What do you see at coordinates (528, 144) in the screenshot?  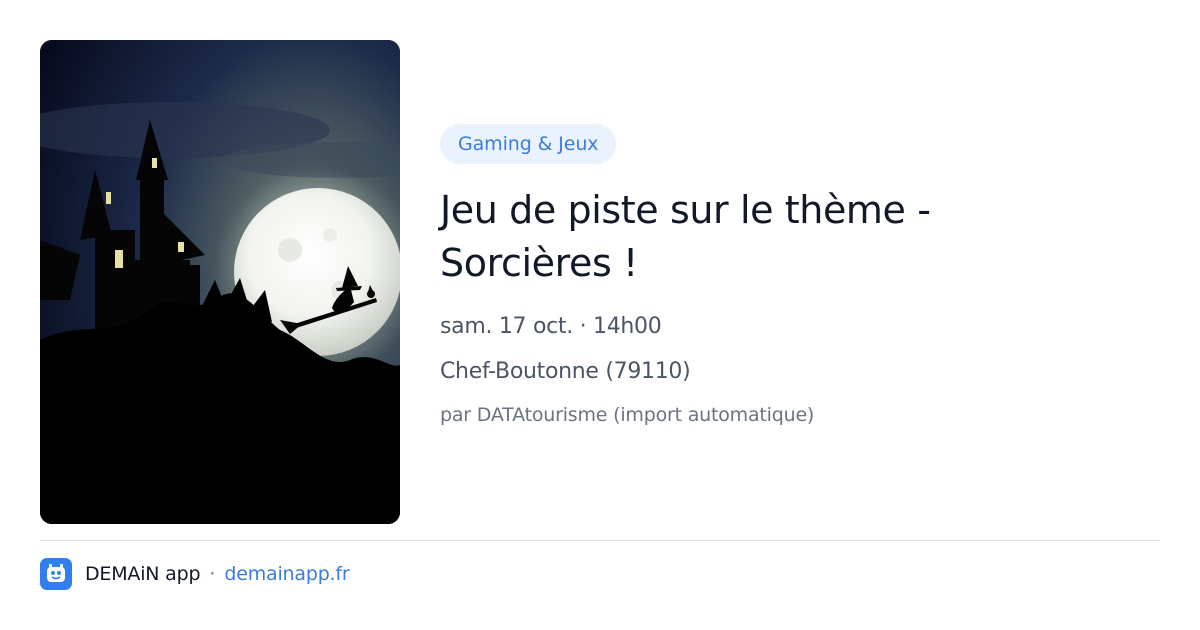 I see `category-badge: Gaming & Jeux` at bounding box center [528, 144].